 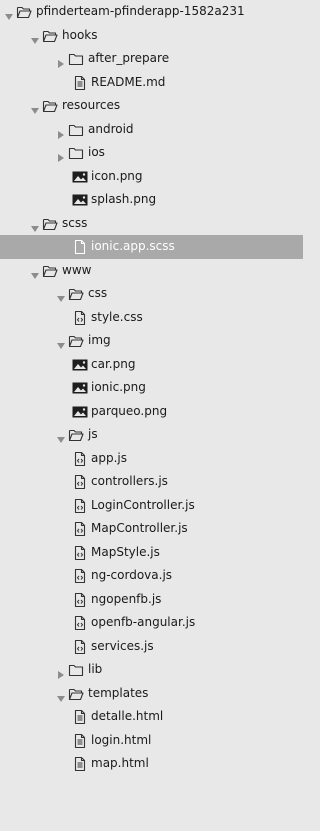 I want to click on tree-file-detalle-html: detalle.html, so click(x=151, y=717).